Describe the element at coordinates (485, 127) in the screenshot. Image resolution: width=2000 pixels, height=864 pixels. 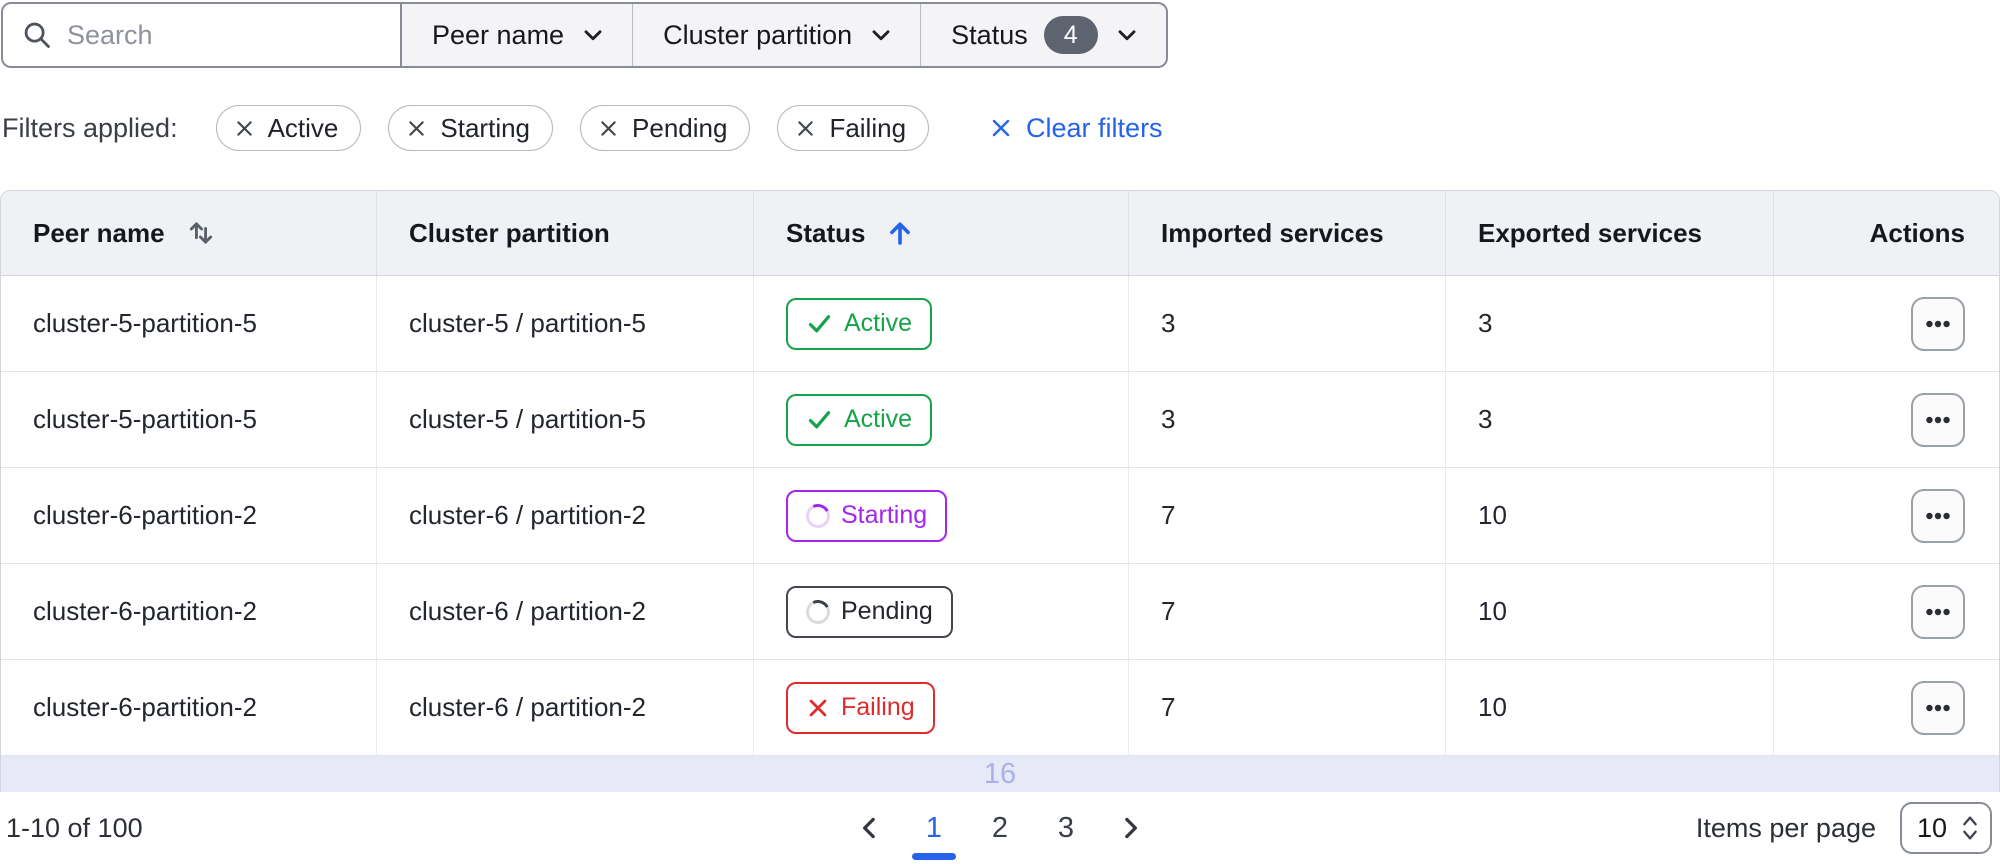
I see `filter-chip-label: Starting` at that location.